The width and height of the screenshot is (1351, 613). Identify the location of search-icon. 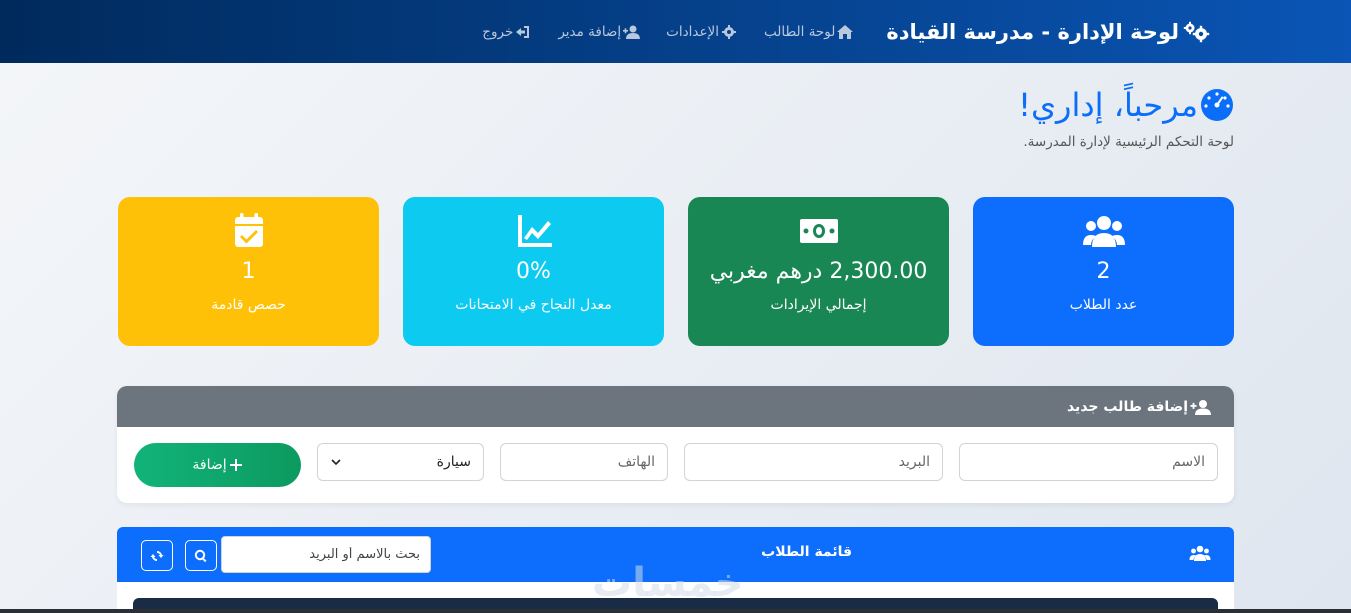
(200, 555).